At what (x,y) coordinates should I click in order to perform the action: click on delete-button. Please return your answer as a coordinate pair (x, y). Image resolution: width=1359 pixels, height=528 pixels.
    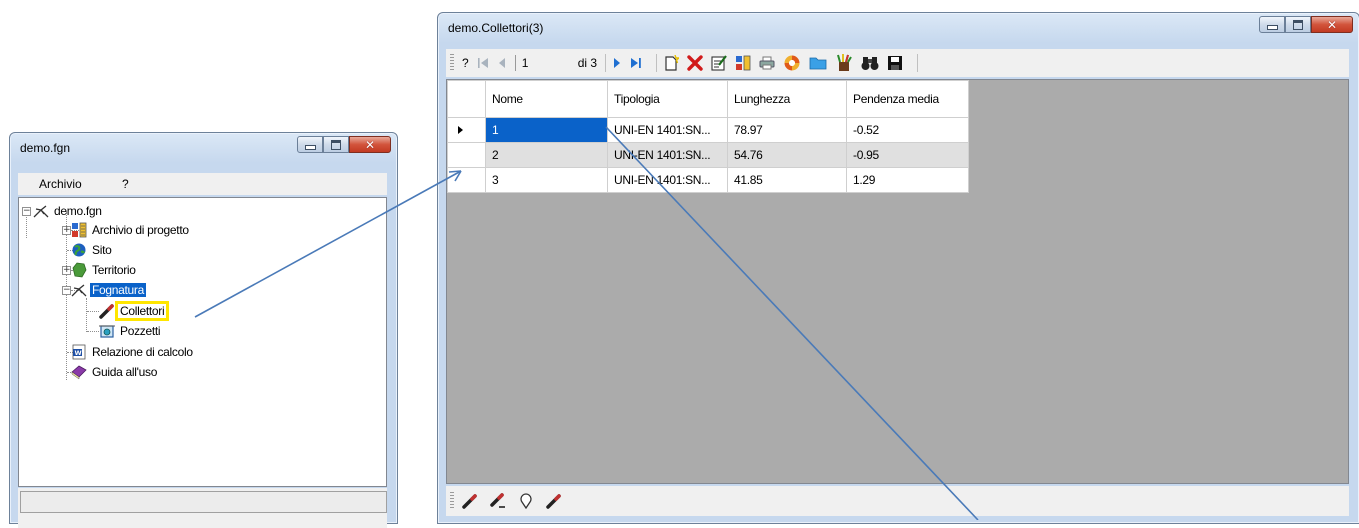
    Looking at the image, I should click on (695, 63).